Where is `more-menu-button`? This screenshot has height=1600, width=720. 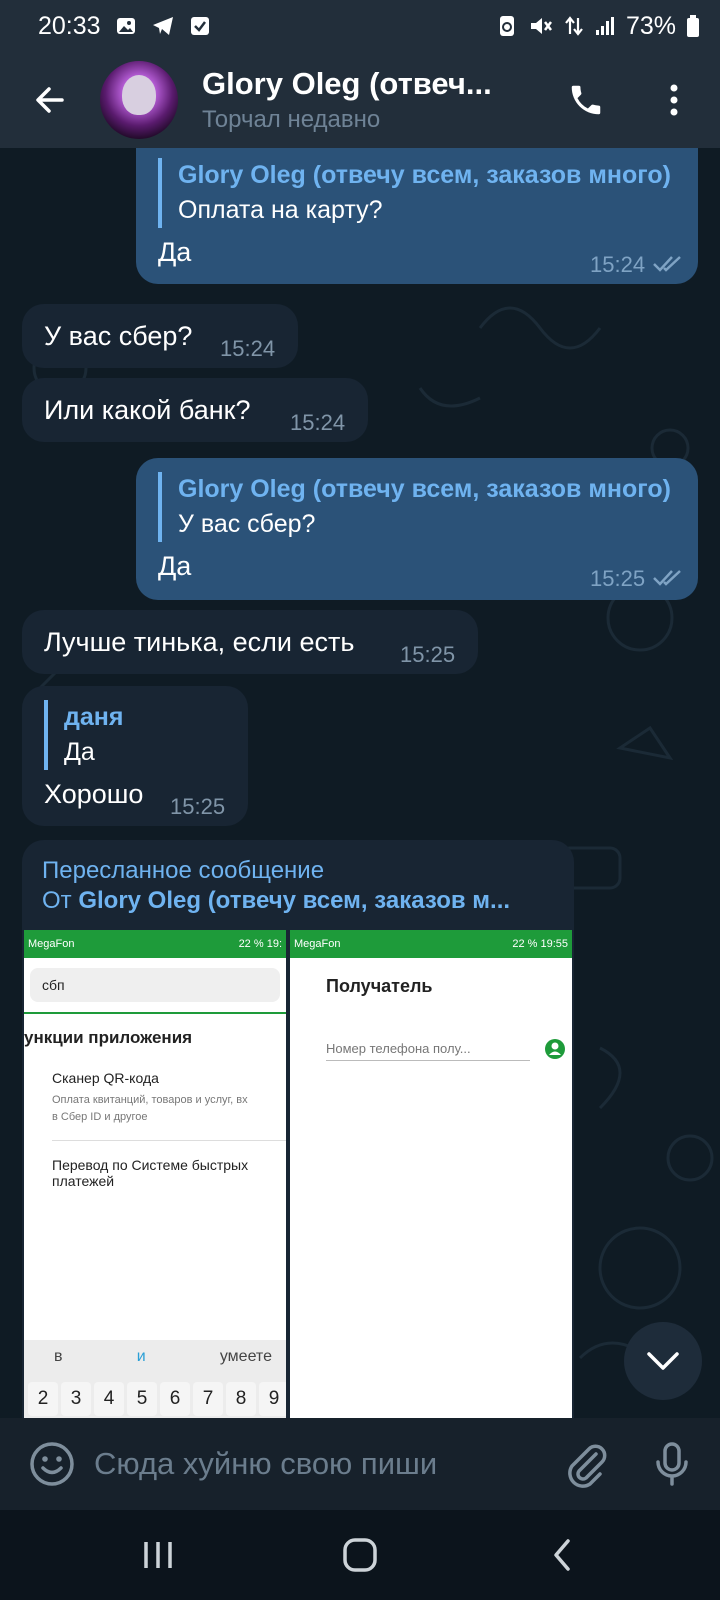 more-menu-button is located at coordinates (674, 100).